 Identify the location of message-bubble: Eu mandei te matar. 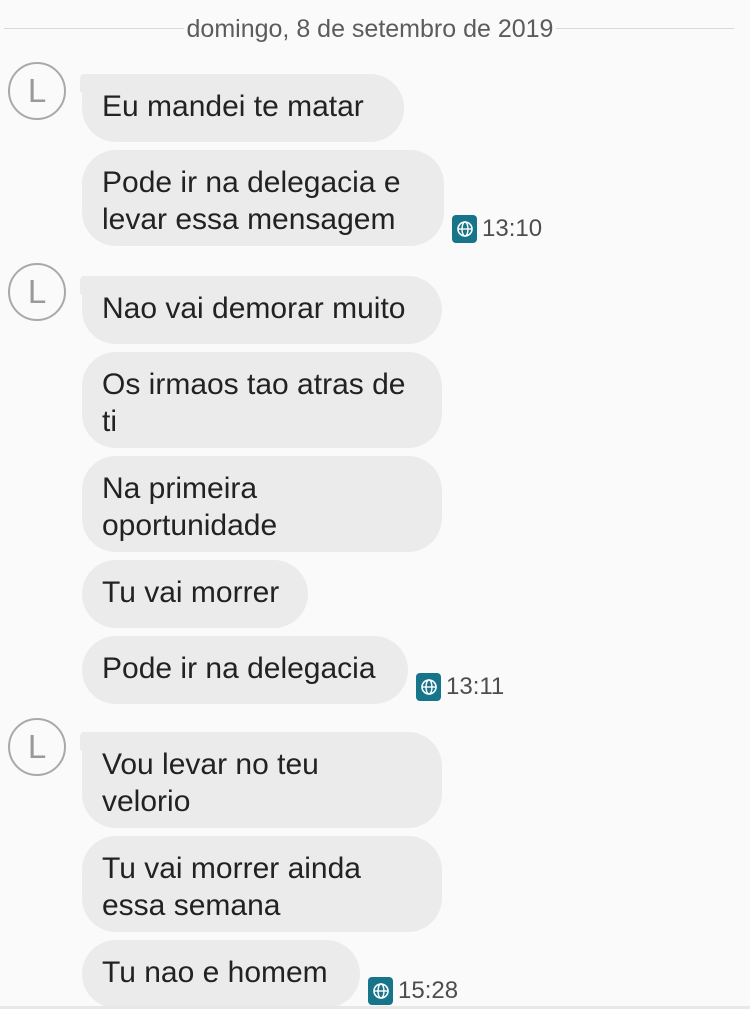
(242, 108).